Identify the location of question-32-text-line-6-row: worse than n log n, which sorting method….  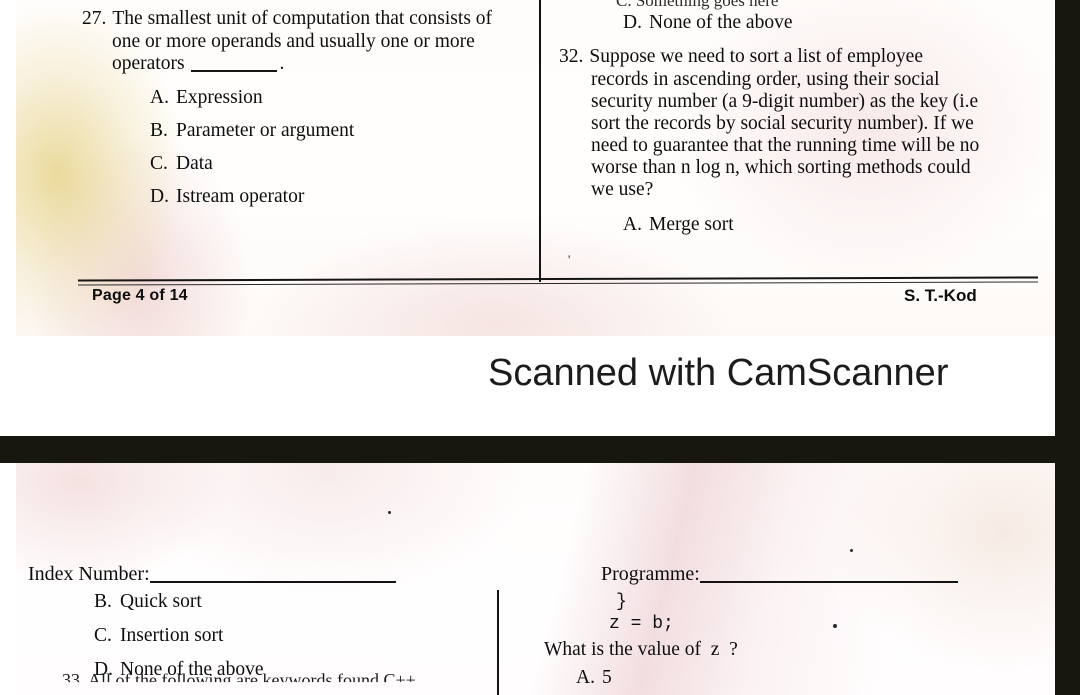
(807, 168).